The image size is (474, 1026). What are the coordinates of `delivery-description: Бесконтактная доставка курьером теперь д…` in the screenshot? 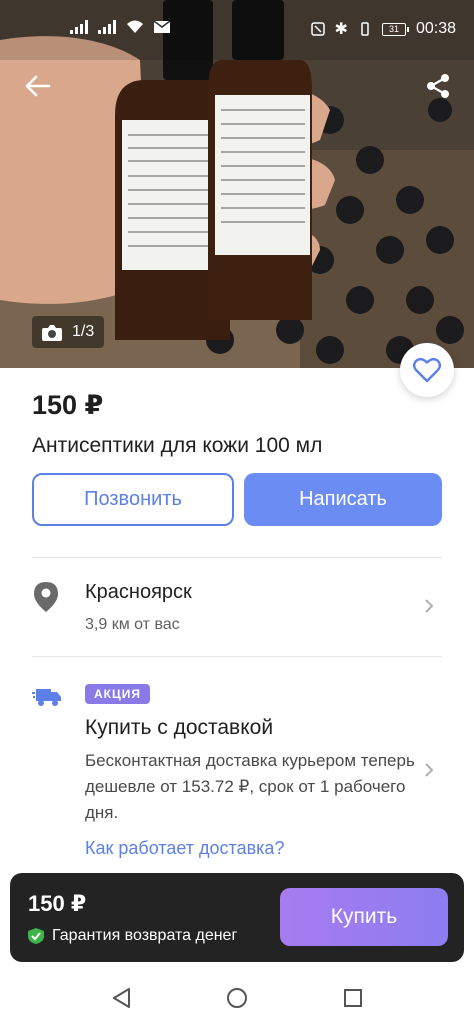 It's located at (250, 786).